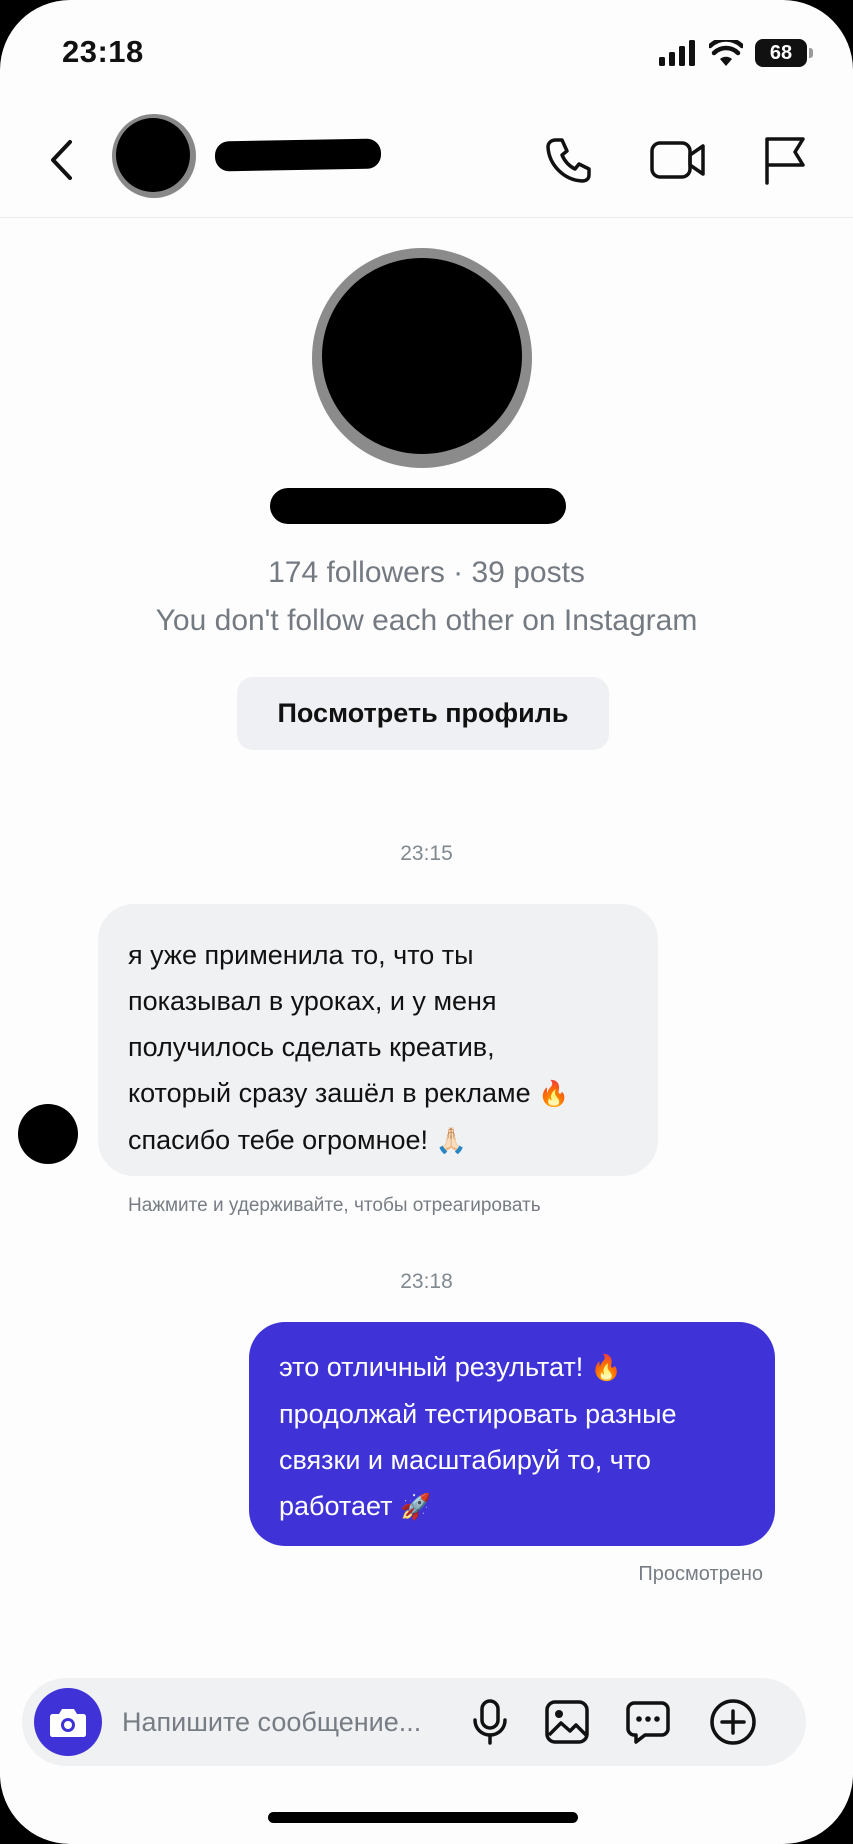  Describe the element at coordinates (426, 620) in the screenshot. I see `follow-status-note: You don't follow each other on Instagram` at that location.